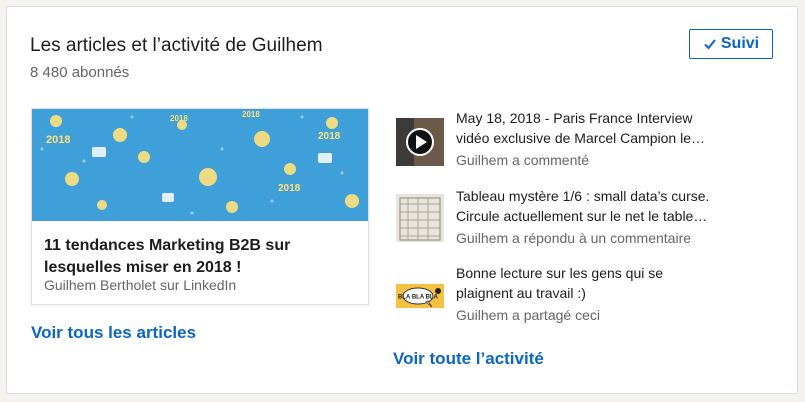 This screenshot has height=402, width=805. I want to click on popcorn-pattern-illustration: 2018 2018 2018 2018 2018, so click(200, 165).